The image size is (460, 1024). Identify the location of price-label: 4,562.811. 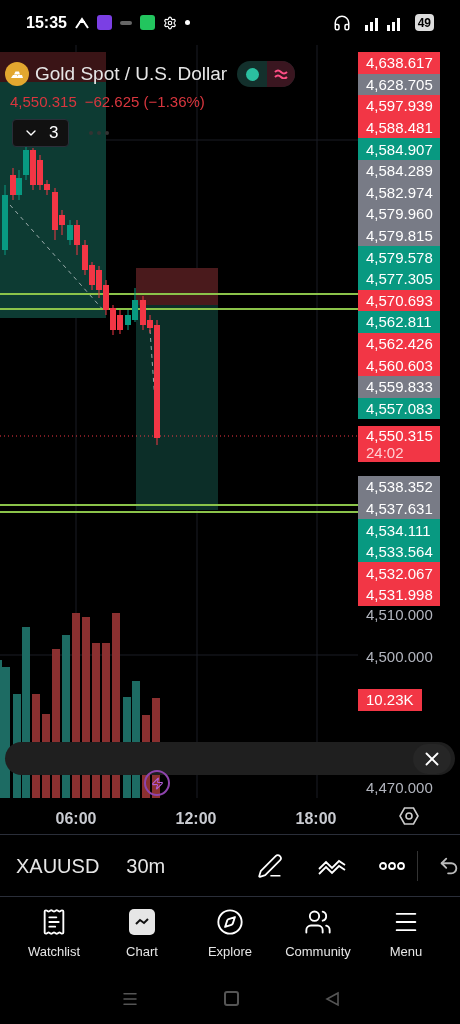
(399, 322).